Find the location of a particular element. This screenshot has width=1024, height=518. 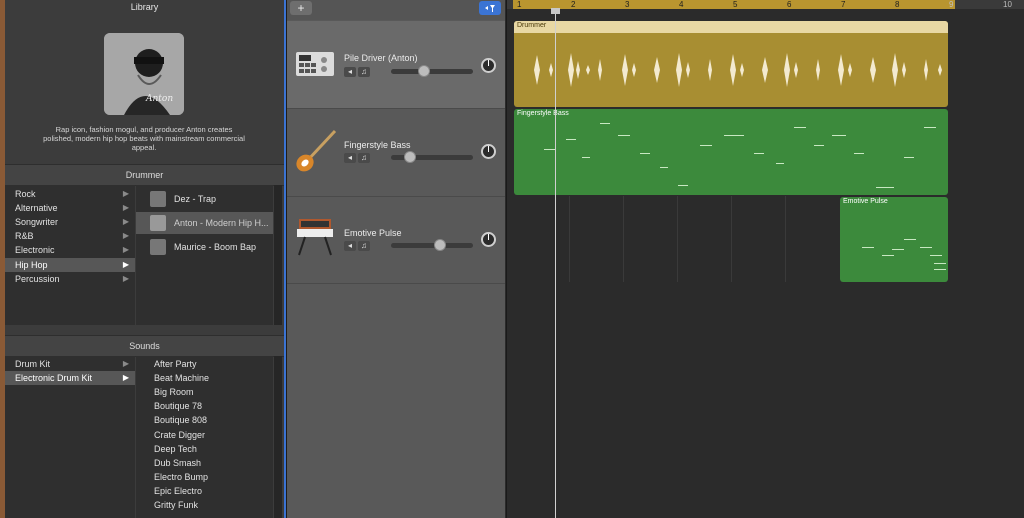

drummer-artwork: Anton is located at coordinates (144, 74).